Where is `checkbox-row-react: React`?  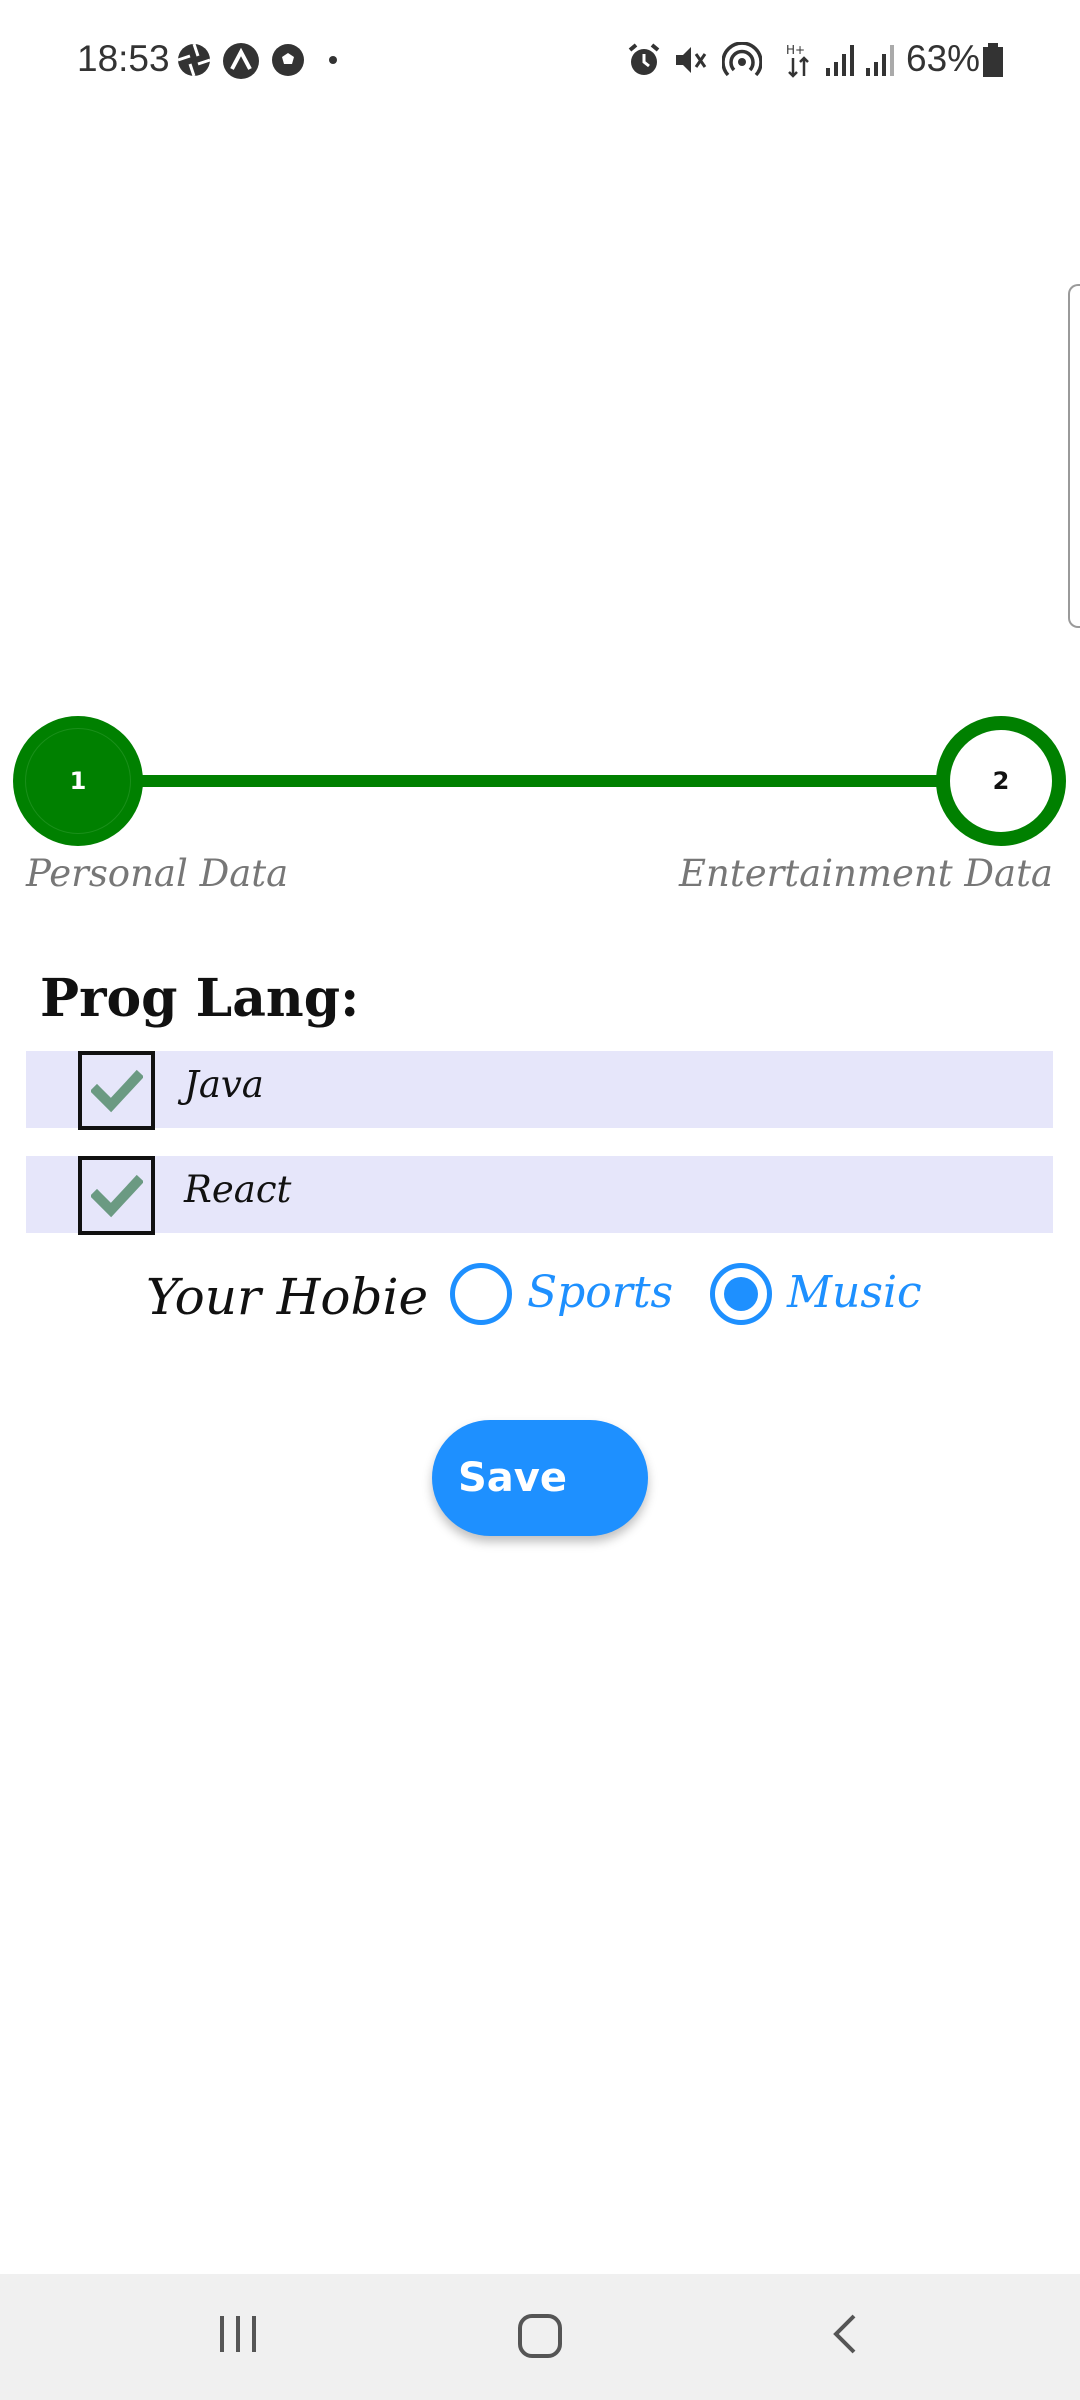 checkbox-row-react: React is located at coordinates (539, 1195).